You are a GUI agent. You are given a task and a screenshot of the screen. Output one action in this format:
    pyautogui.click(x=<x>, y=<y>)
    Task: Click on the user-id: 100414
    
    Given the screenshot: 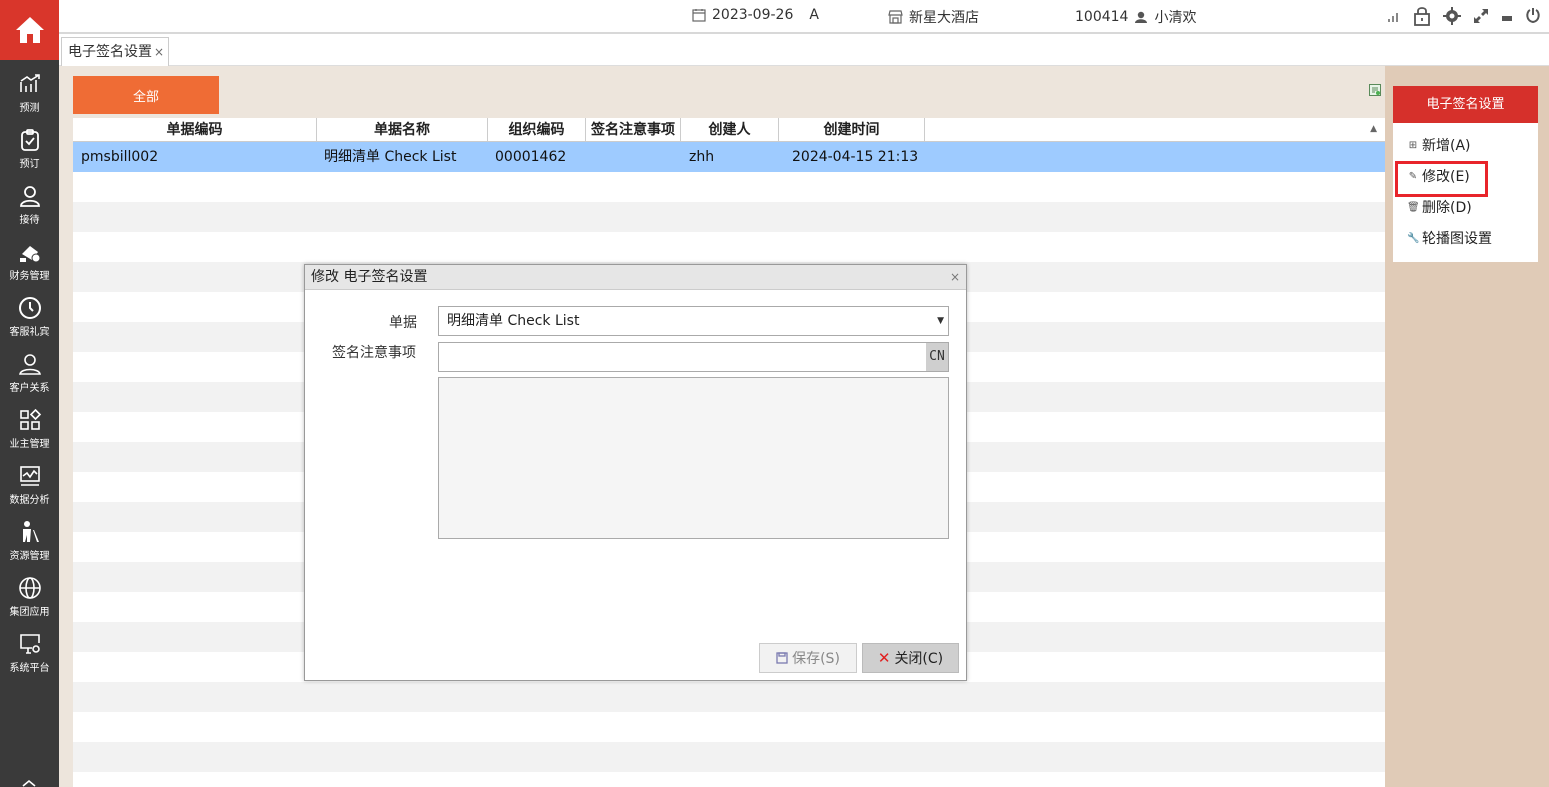 What is the action you would take?
    pyautogui.click(x=1102, y=17)
    